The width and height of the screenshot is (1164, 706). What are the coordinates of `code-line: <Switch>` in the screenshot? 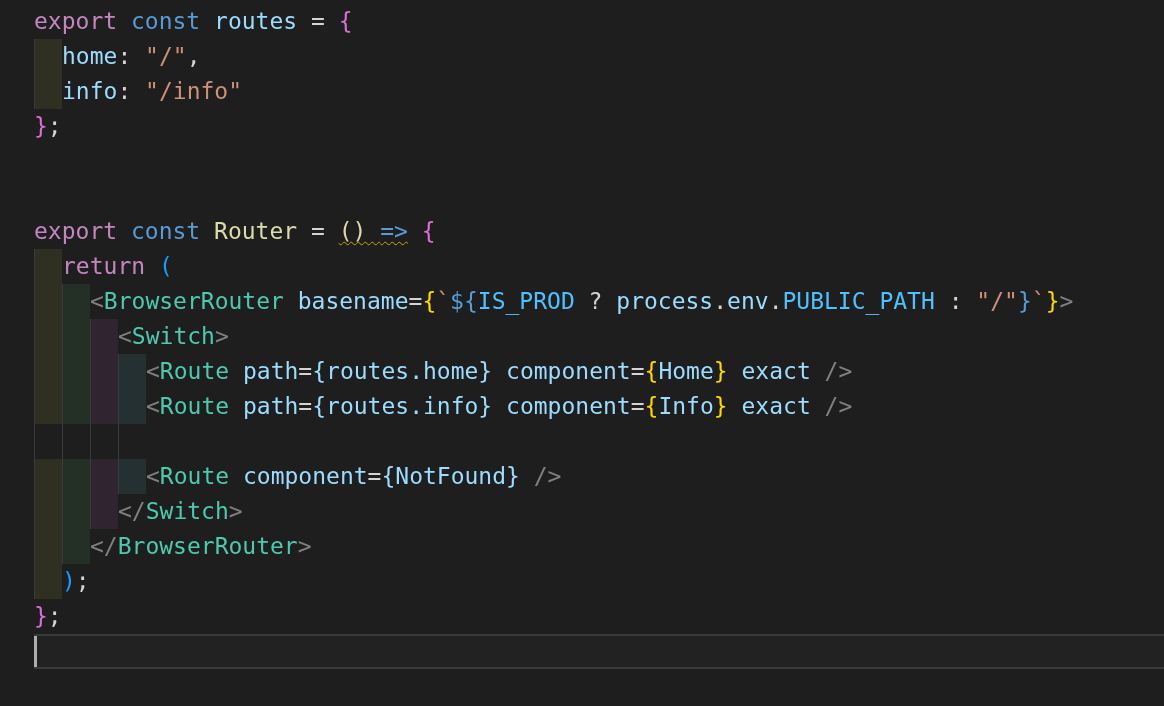 It's located at (173, 336).